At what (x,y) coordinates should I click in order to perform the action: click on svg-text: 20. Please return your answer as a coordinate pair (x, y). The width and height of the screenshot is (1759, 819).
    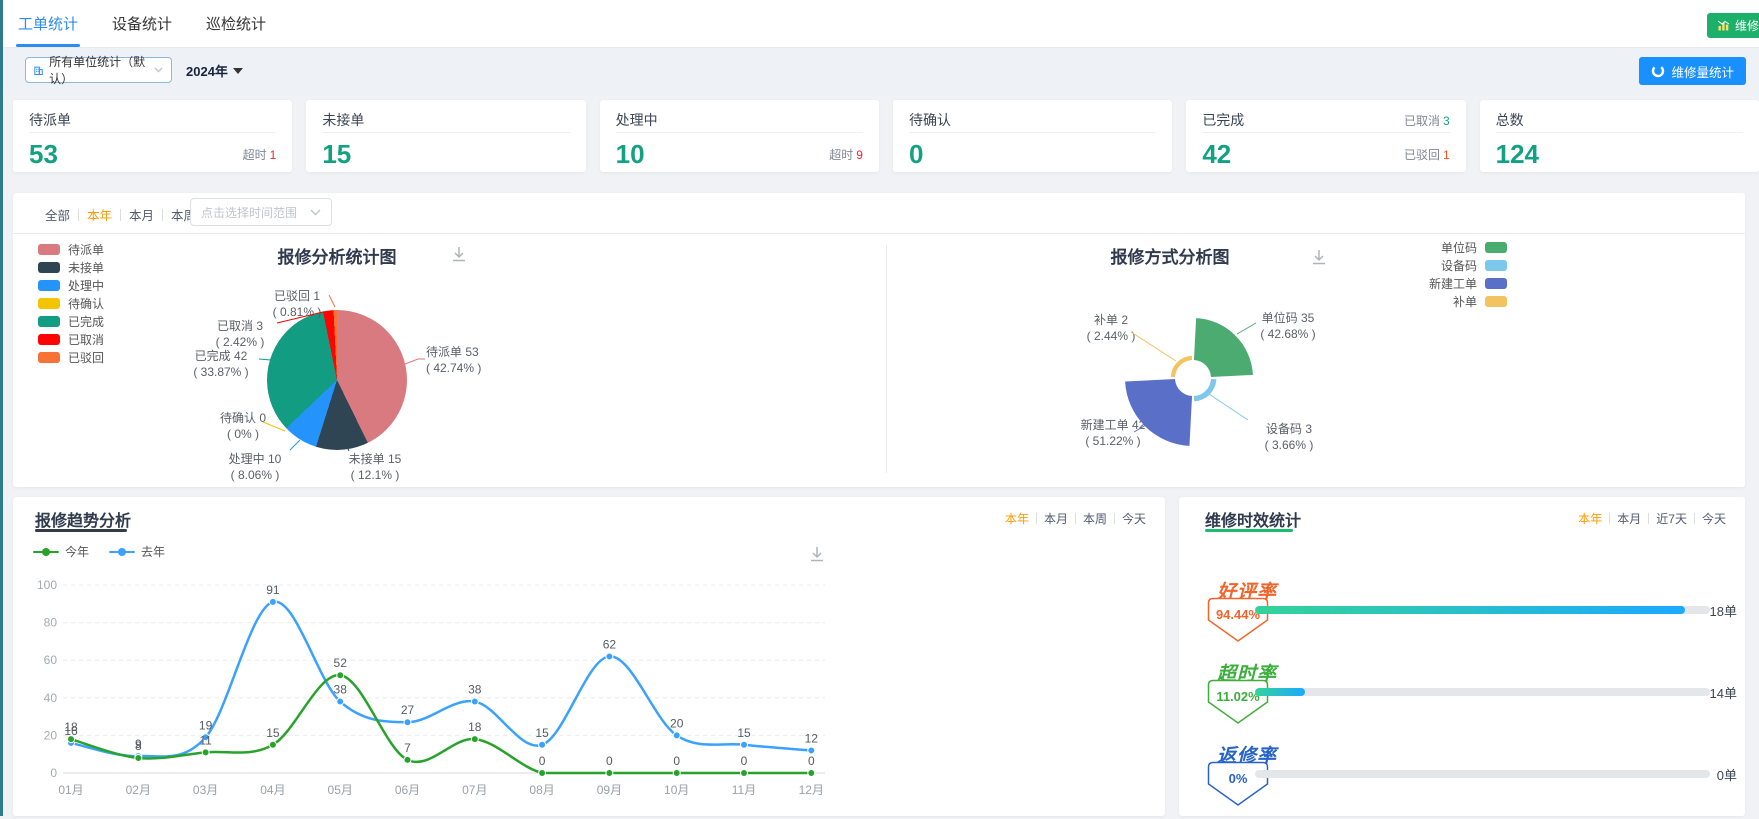
    Looking at the image, I should click on (677, 723).